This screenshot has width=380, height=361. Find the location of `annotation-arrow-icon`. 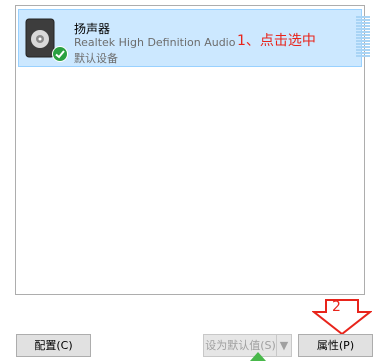

annotation-arrow-icon is located at coordinates (342, 317).